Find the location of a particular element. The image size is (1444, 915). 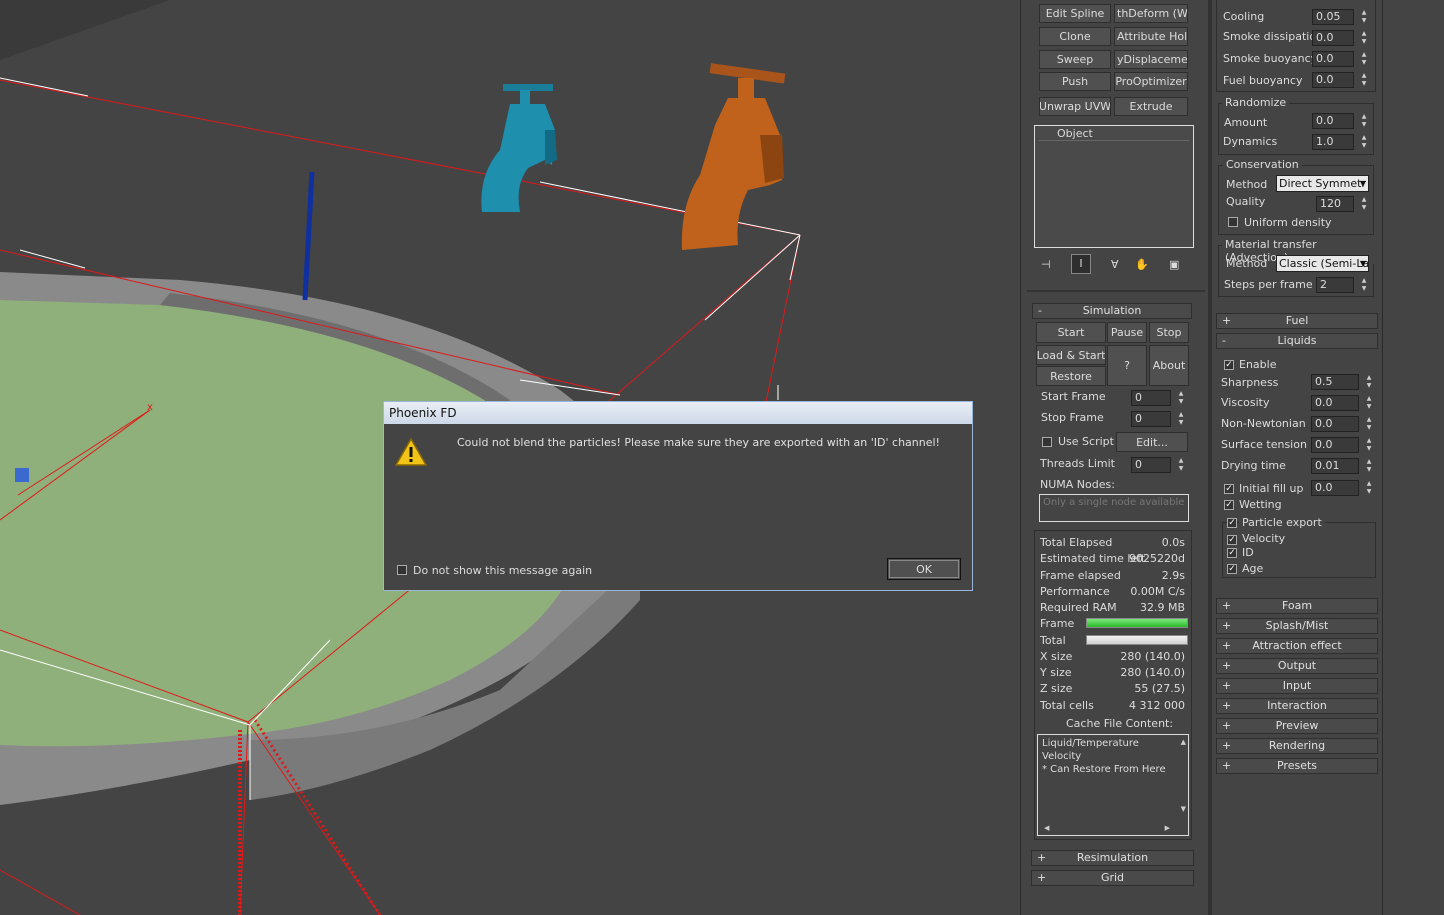

fuel-rollout-header: + Fuel is located at coordinates (1297, 321).